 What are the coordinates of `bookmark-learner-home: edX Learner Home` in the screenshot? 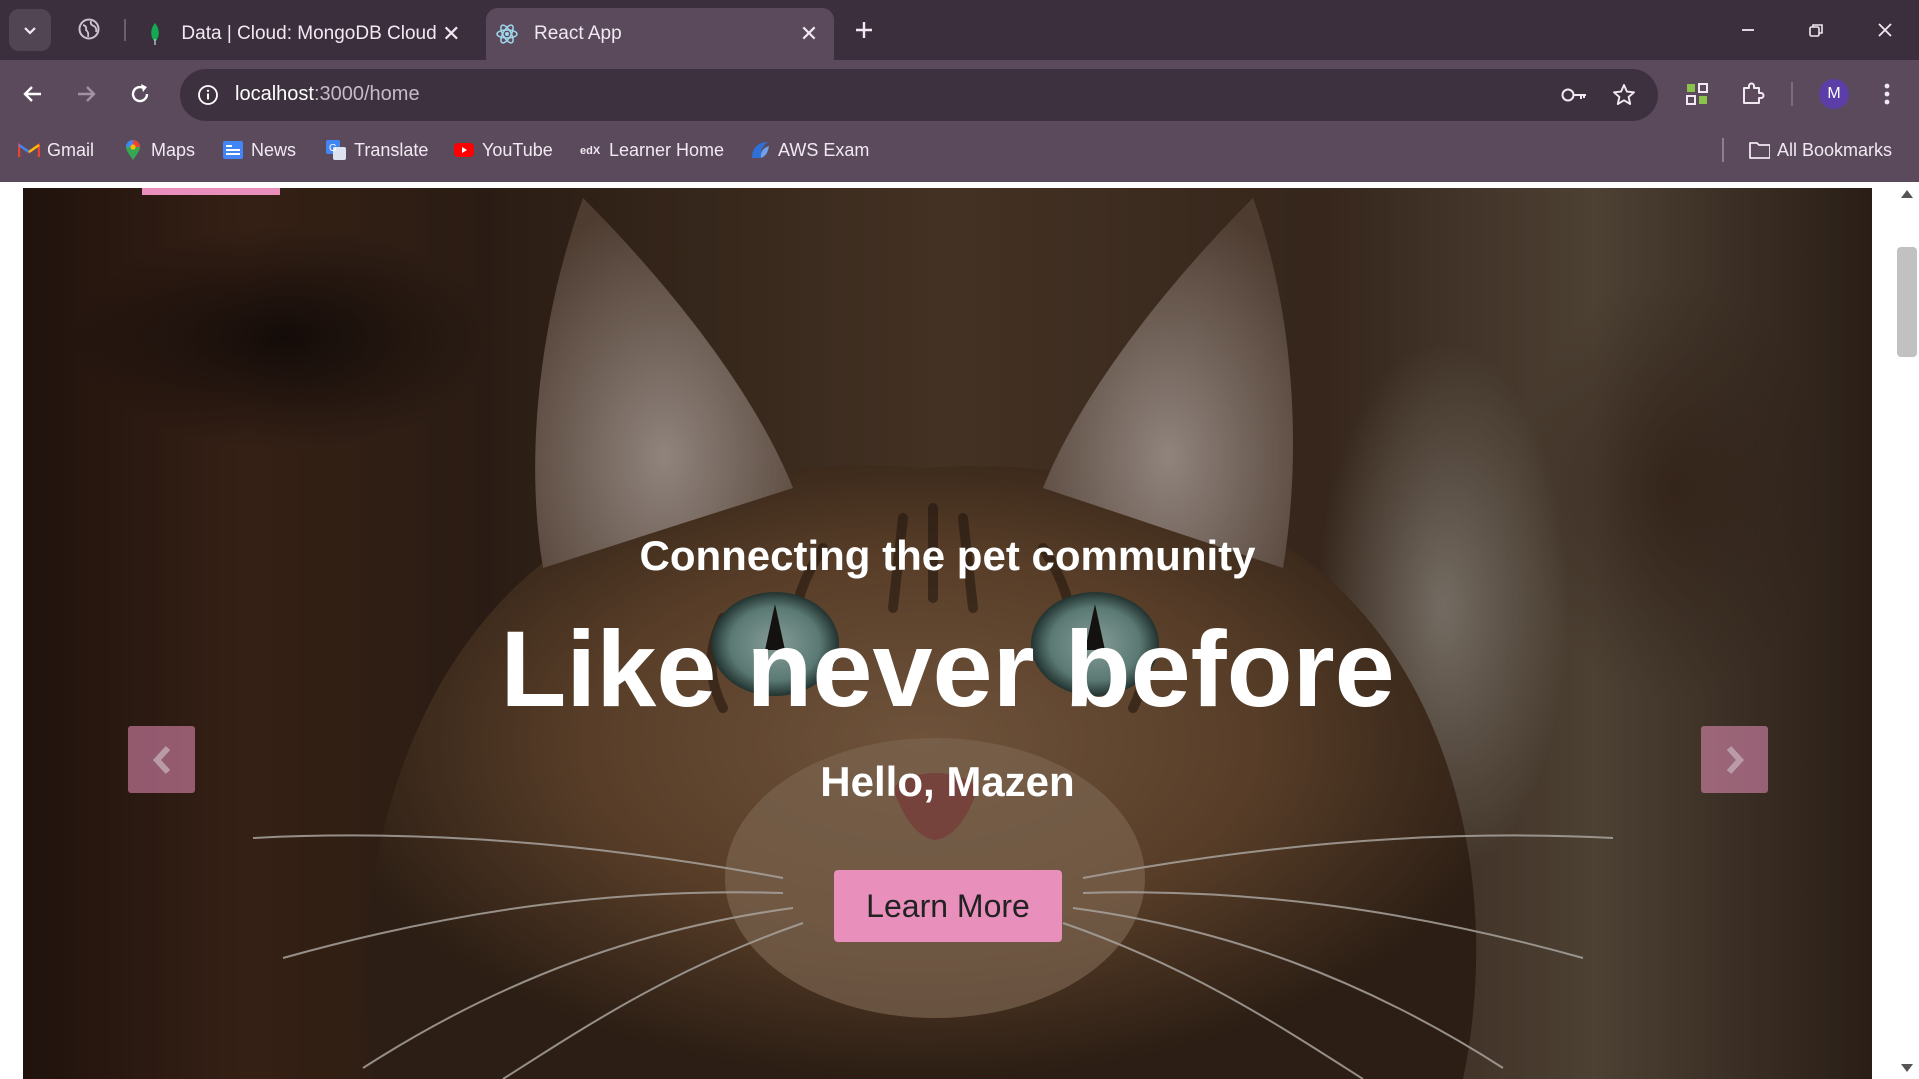 It's located at (652, 150).